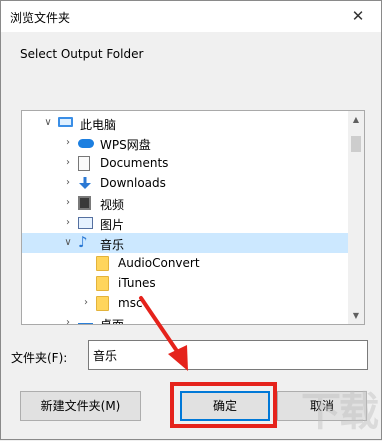  Describe the element at coordinates (163, 333) in the screenshot. I see `annotation-arrow-icon` at that location.